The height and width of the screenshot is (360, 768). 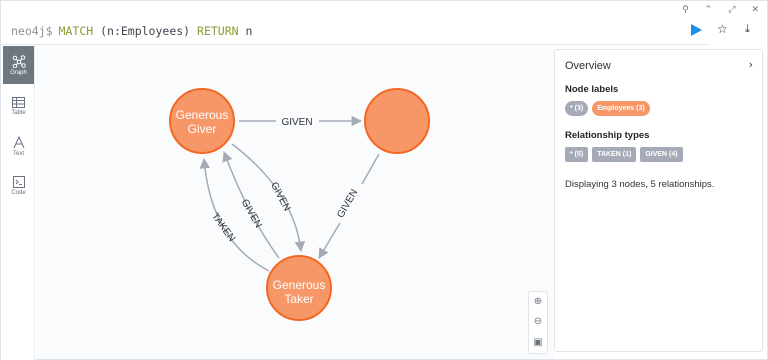 What do you see at coordinates (32, 30) in the screenshot?
I see `prompt-label: neo4j$` at bounding box center [32, 30].